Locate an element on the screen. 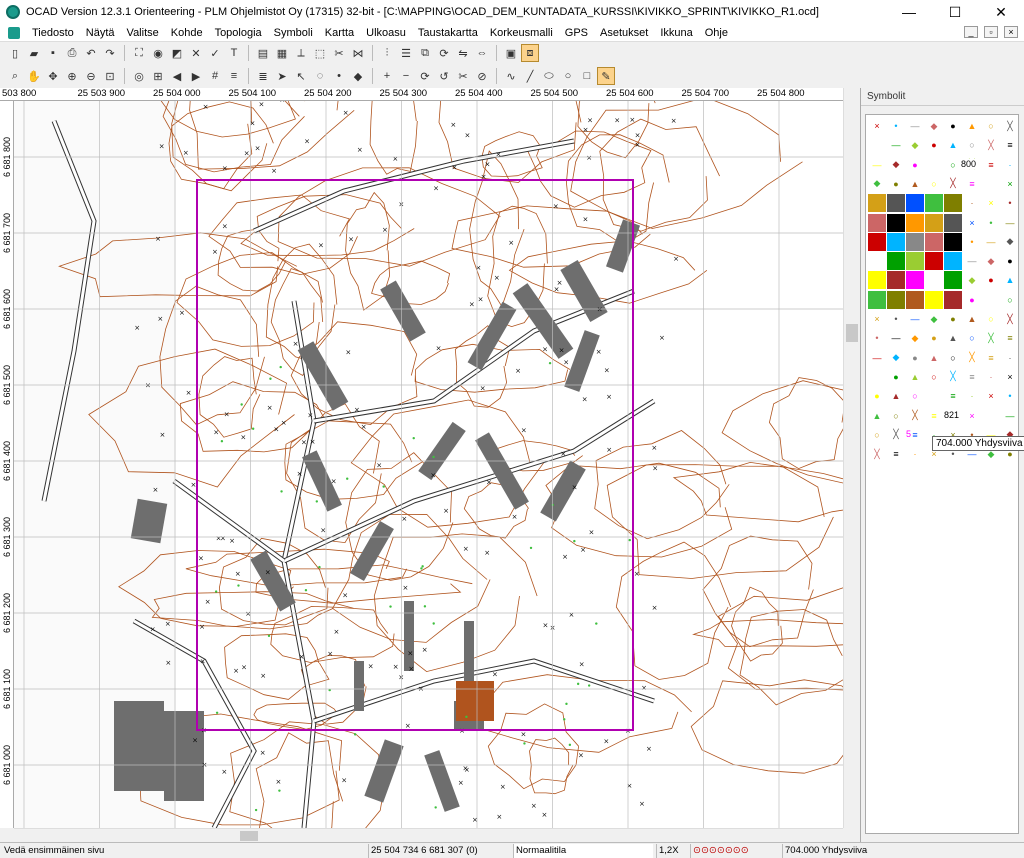 This screenshot has height=858, width=1024. insert-button: + is located at coordinates (387, 76).